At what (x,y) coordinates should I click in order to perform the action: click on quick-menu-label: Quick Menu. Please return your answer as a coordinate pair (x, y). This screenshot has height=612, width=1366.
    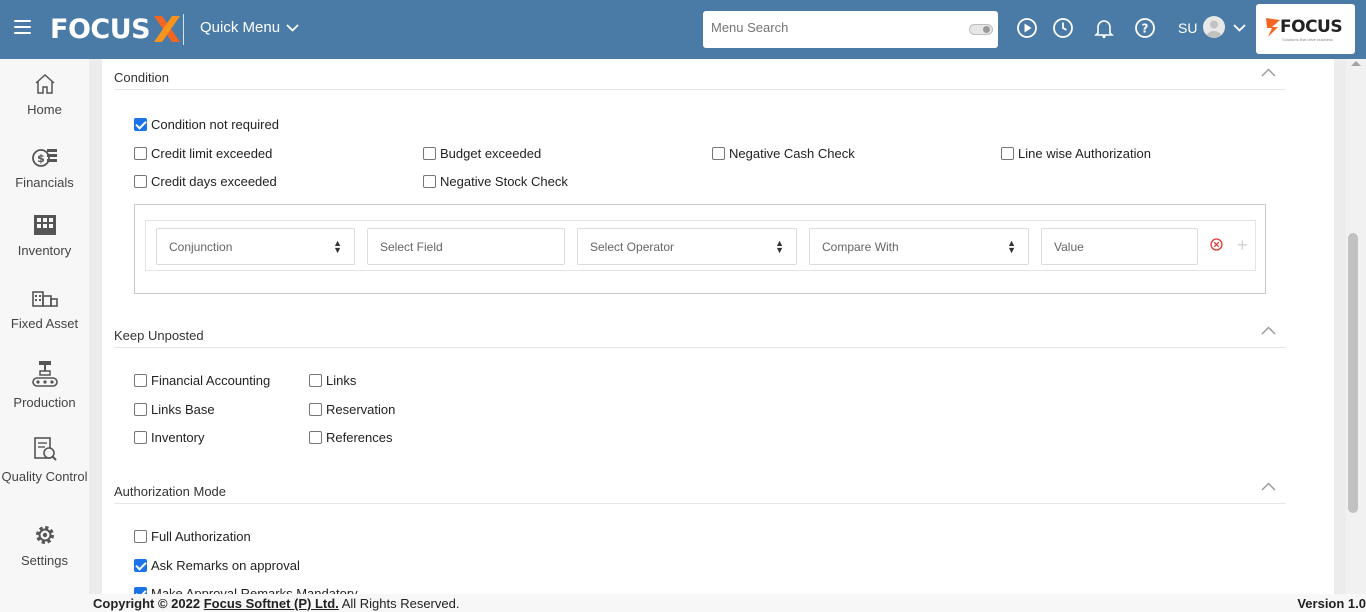
    Looking at the image, I should click on (240, 27).